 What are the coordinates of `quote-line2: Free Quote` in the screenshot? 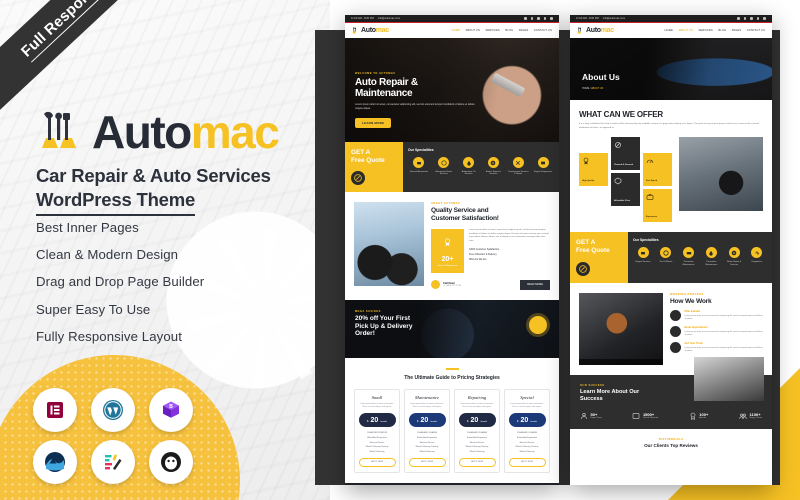 It's located at (593, 251).